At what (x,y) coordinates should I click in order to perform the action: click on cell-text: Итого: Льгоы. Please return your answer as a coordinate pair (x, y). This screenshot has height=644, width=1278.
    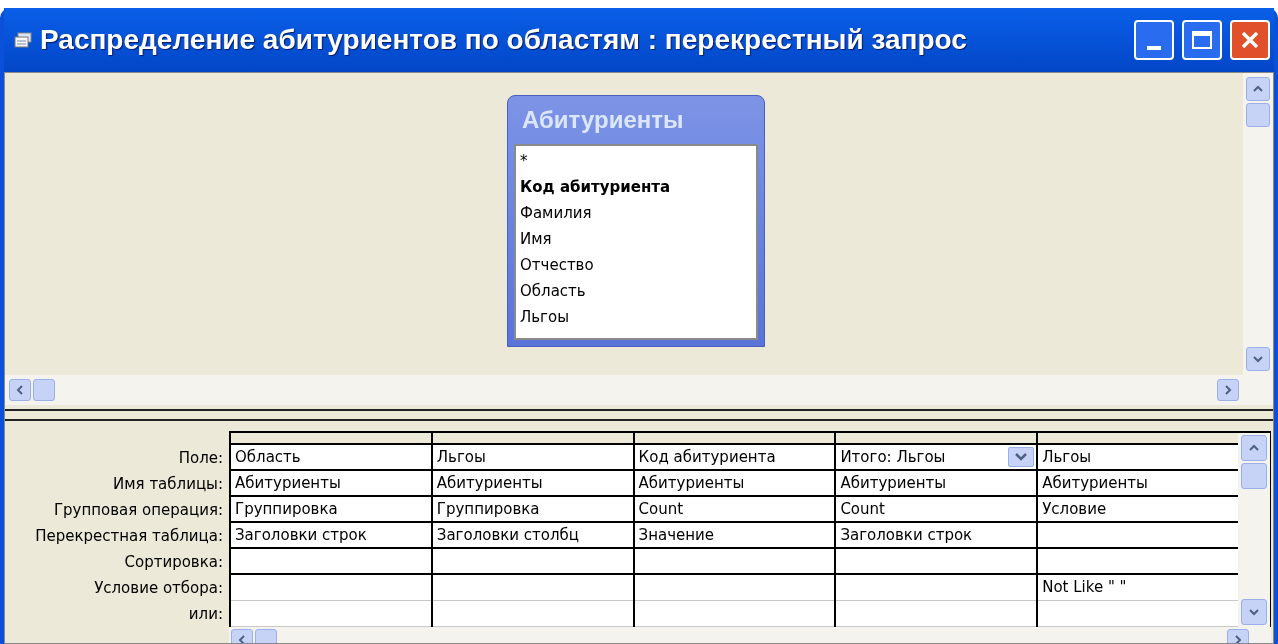
    Looking at the image, I should click on (893, 457).